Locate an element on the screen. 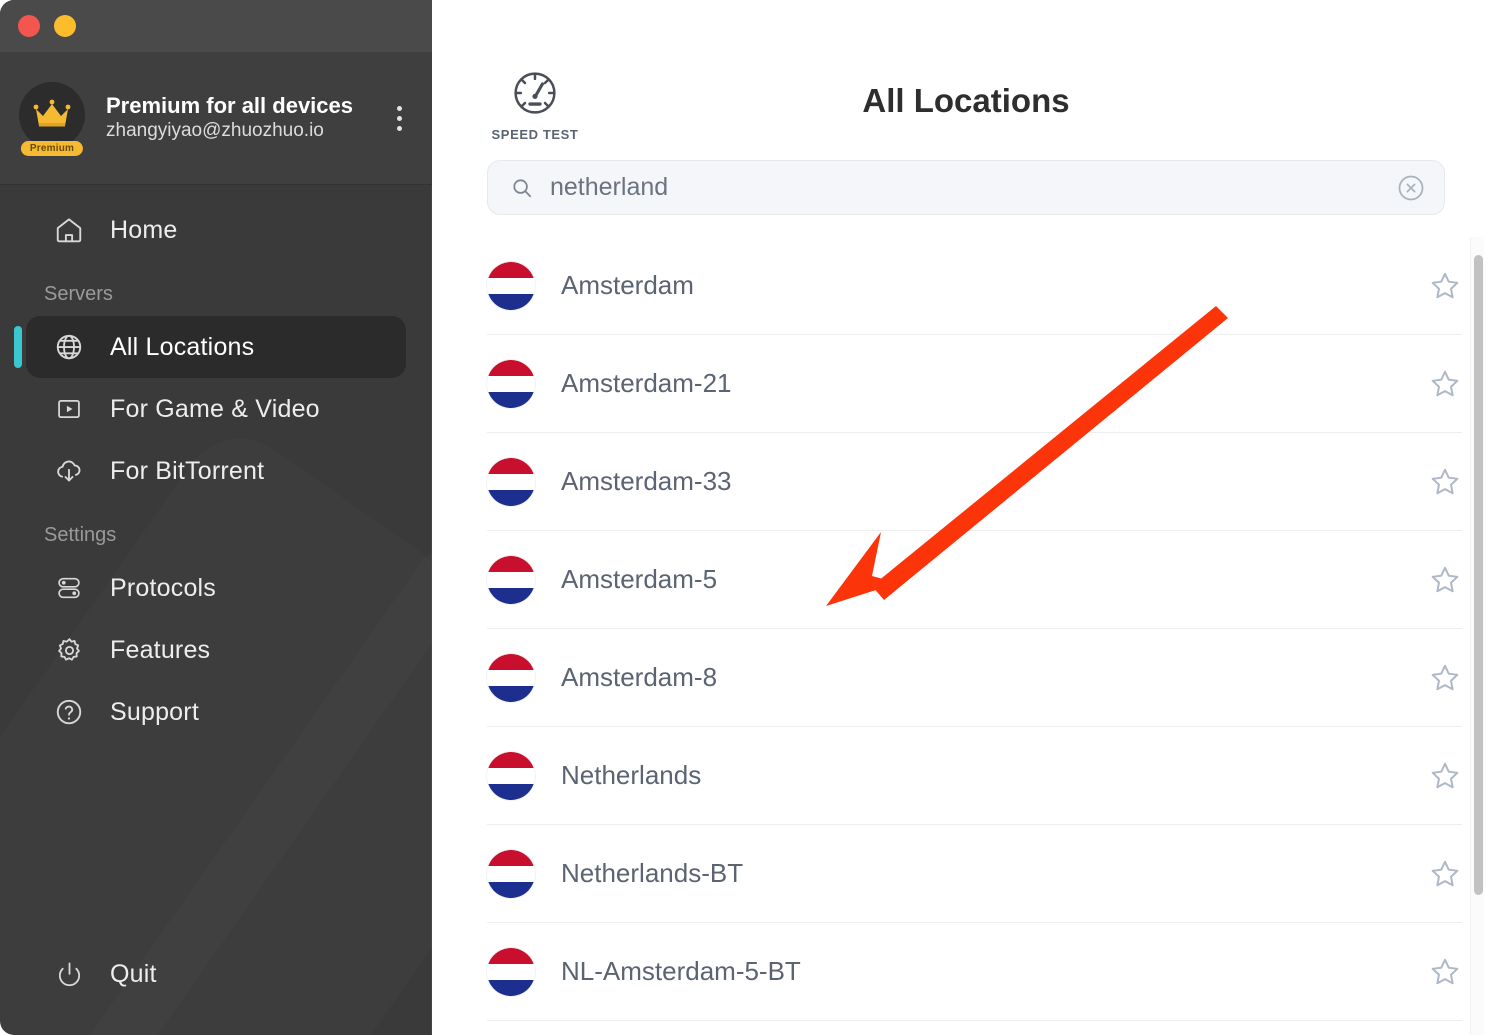  sidebar-item-label: Features is located at coordinates (160, 649).